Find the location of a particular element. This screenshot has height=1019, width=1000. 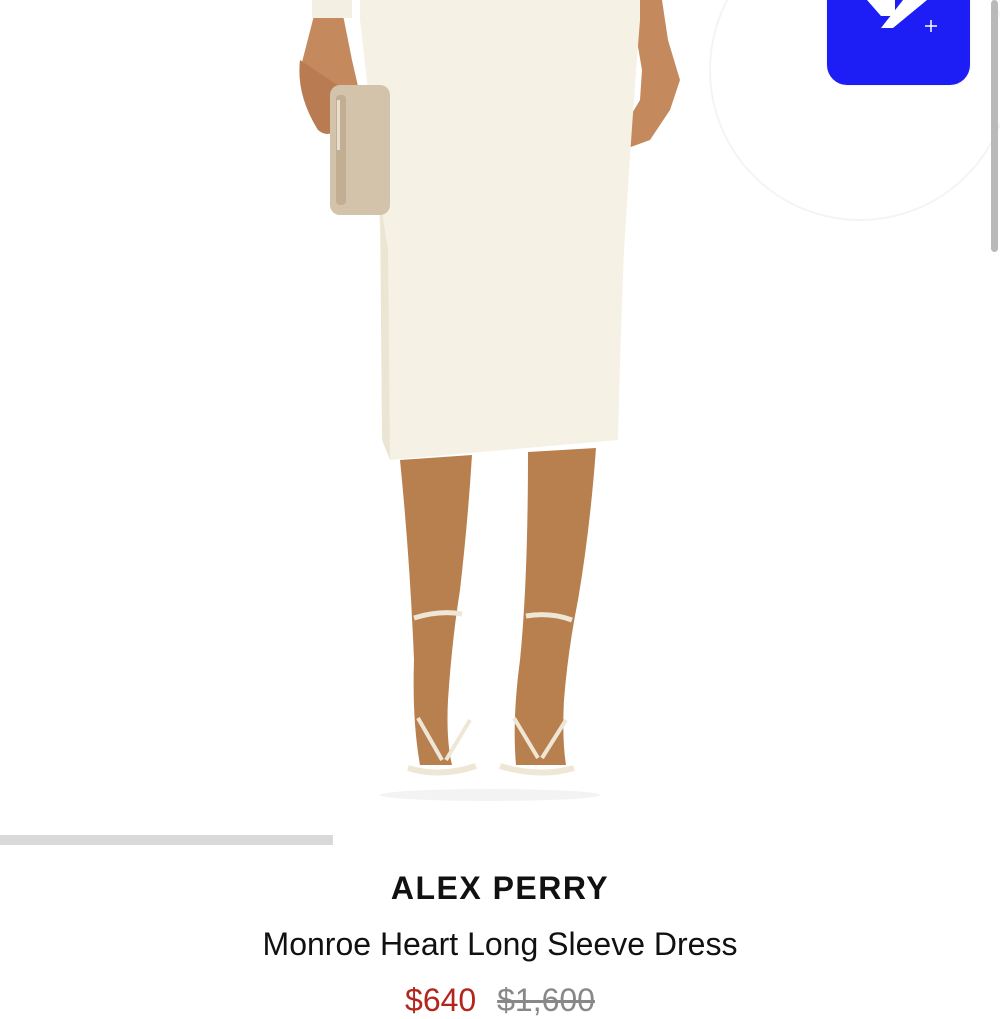

add-to-list-icon is located at coordinates (902, 16).